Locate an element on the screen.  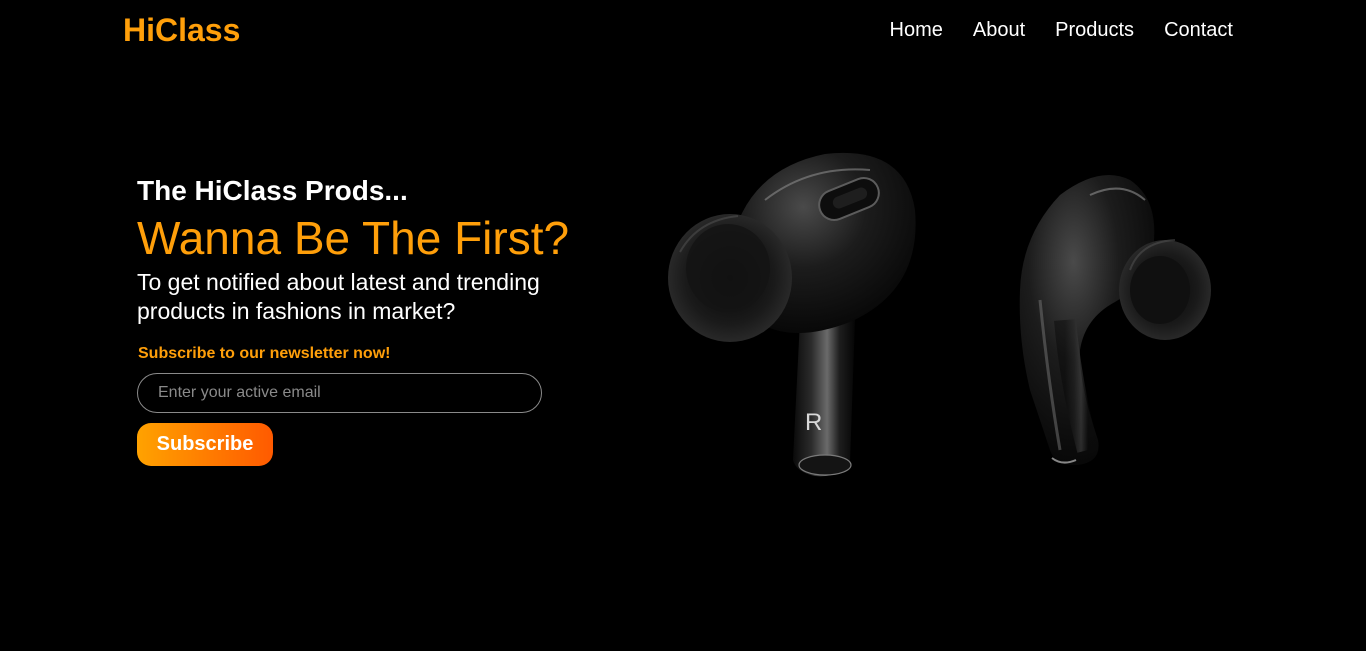
main-nav: Home About Products Contact is located at coordinates (1062, 30).